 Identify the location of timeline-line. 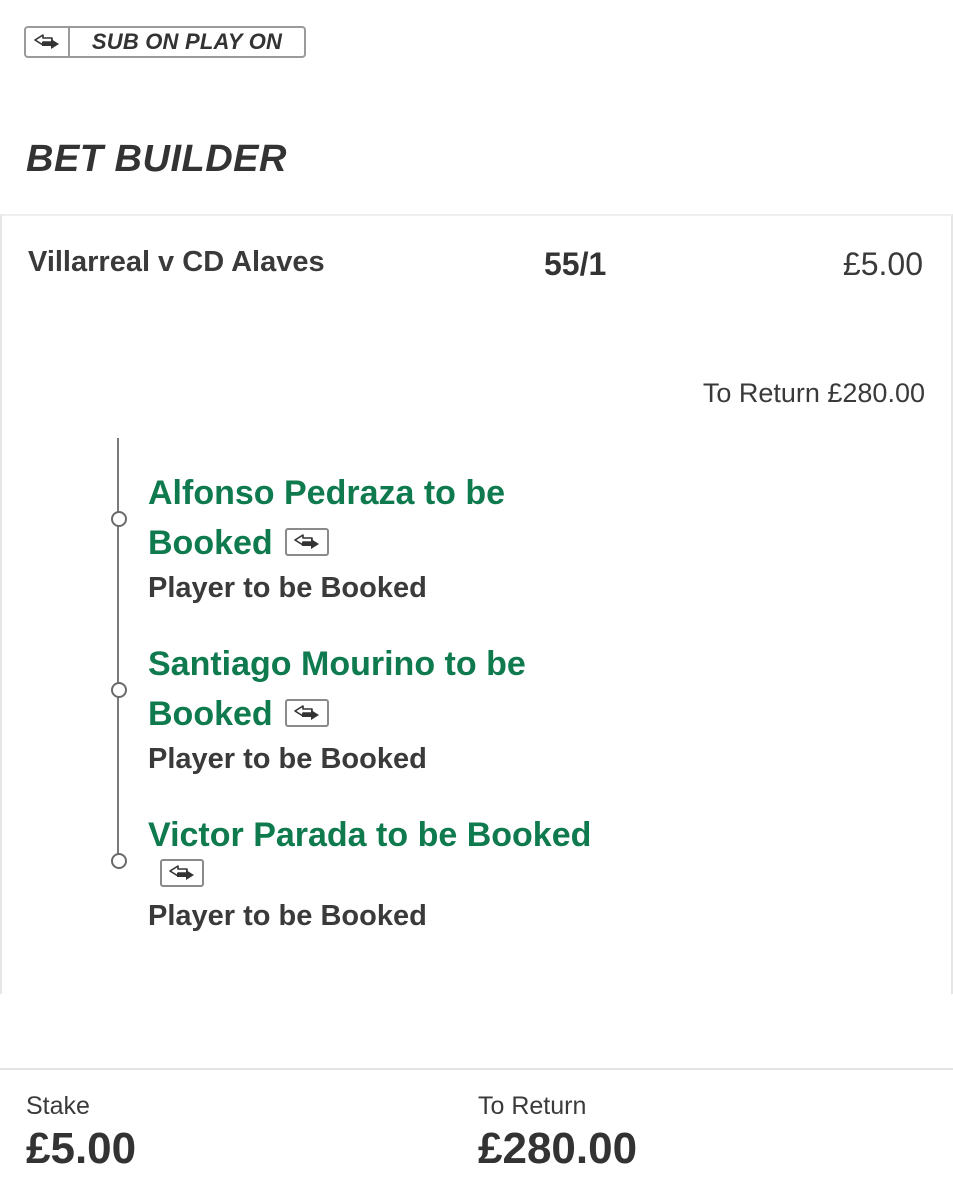
(118, 650).